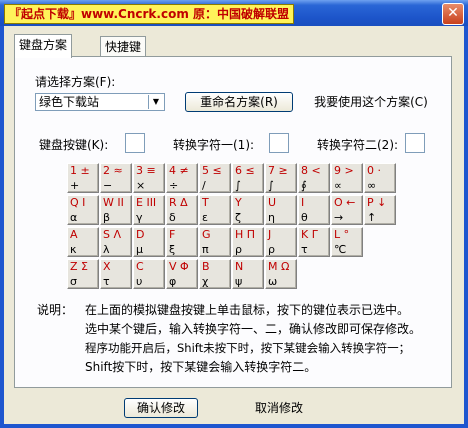  Describe the element at coordinates (234, 13) in the screenshot. I see `title-bar: 『起点下载』www.Cncrk.com 原：中国破解联盟 ✕` at that location.